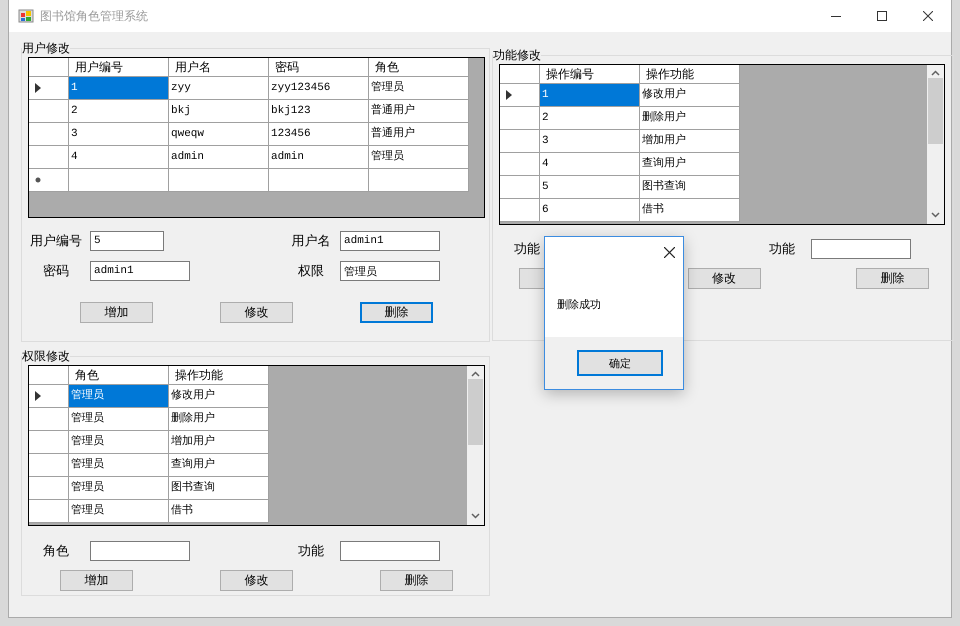 The height and width of the screenshot is (626, 960). Describe the element at coordinates (590, 187) in the screenshot. I see `table-cell: 5` at that location.